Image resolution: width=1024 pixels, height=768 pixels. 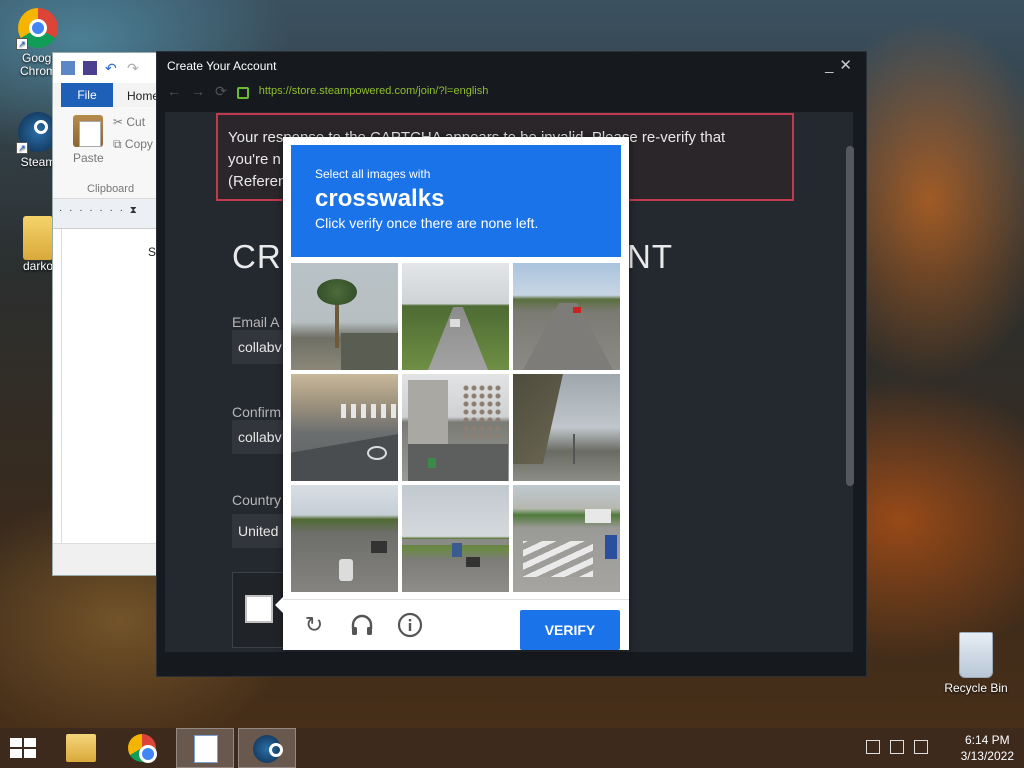 What do you see at coordinates (119, 144) in the screenshot?
I see `copy-icon: ⧉` at bounding box center [119, 144].